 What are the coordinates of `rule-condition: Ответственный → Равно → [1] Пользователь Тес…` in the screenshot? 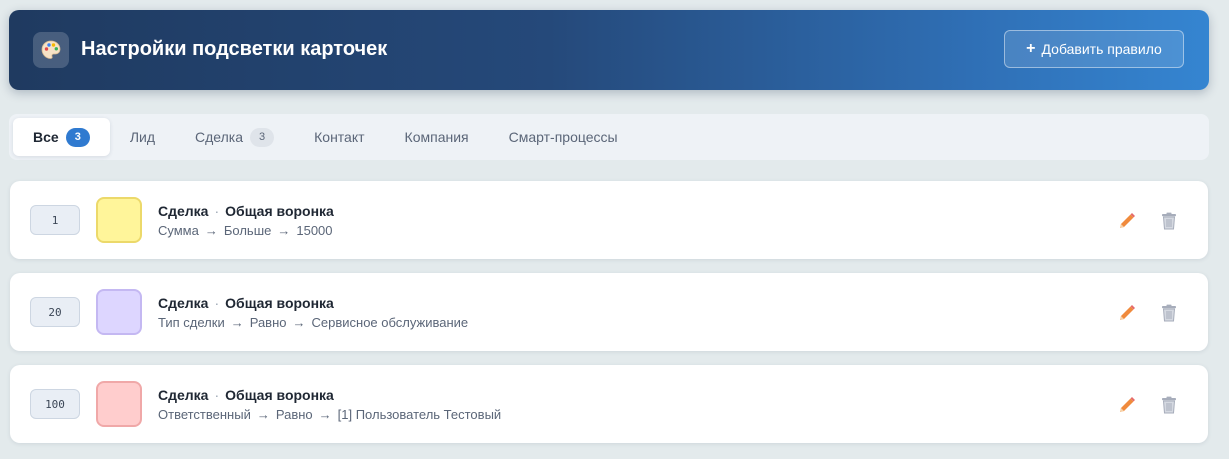 It's located at (329, 414).